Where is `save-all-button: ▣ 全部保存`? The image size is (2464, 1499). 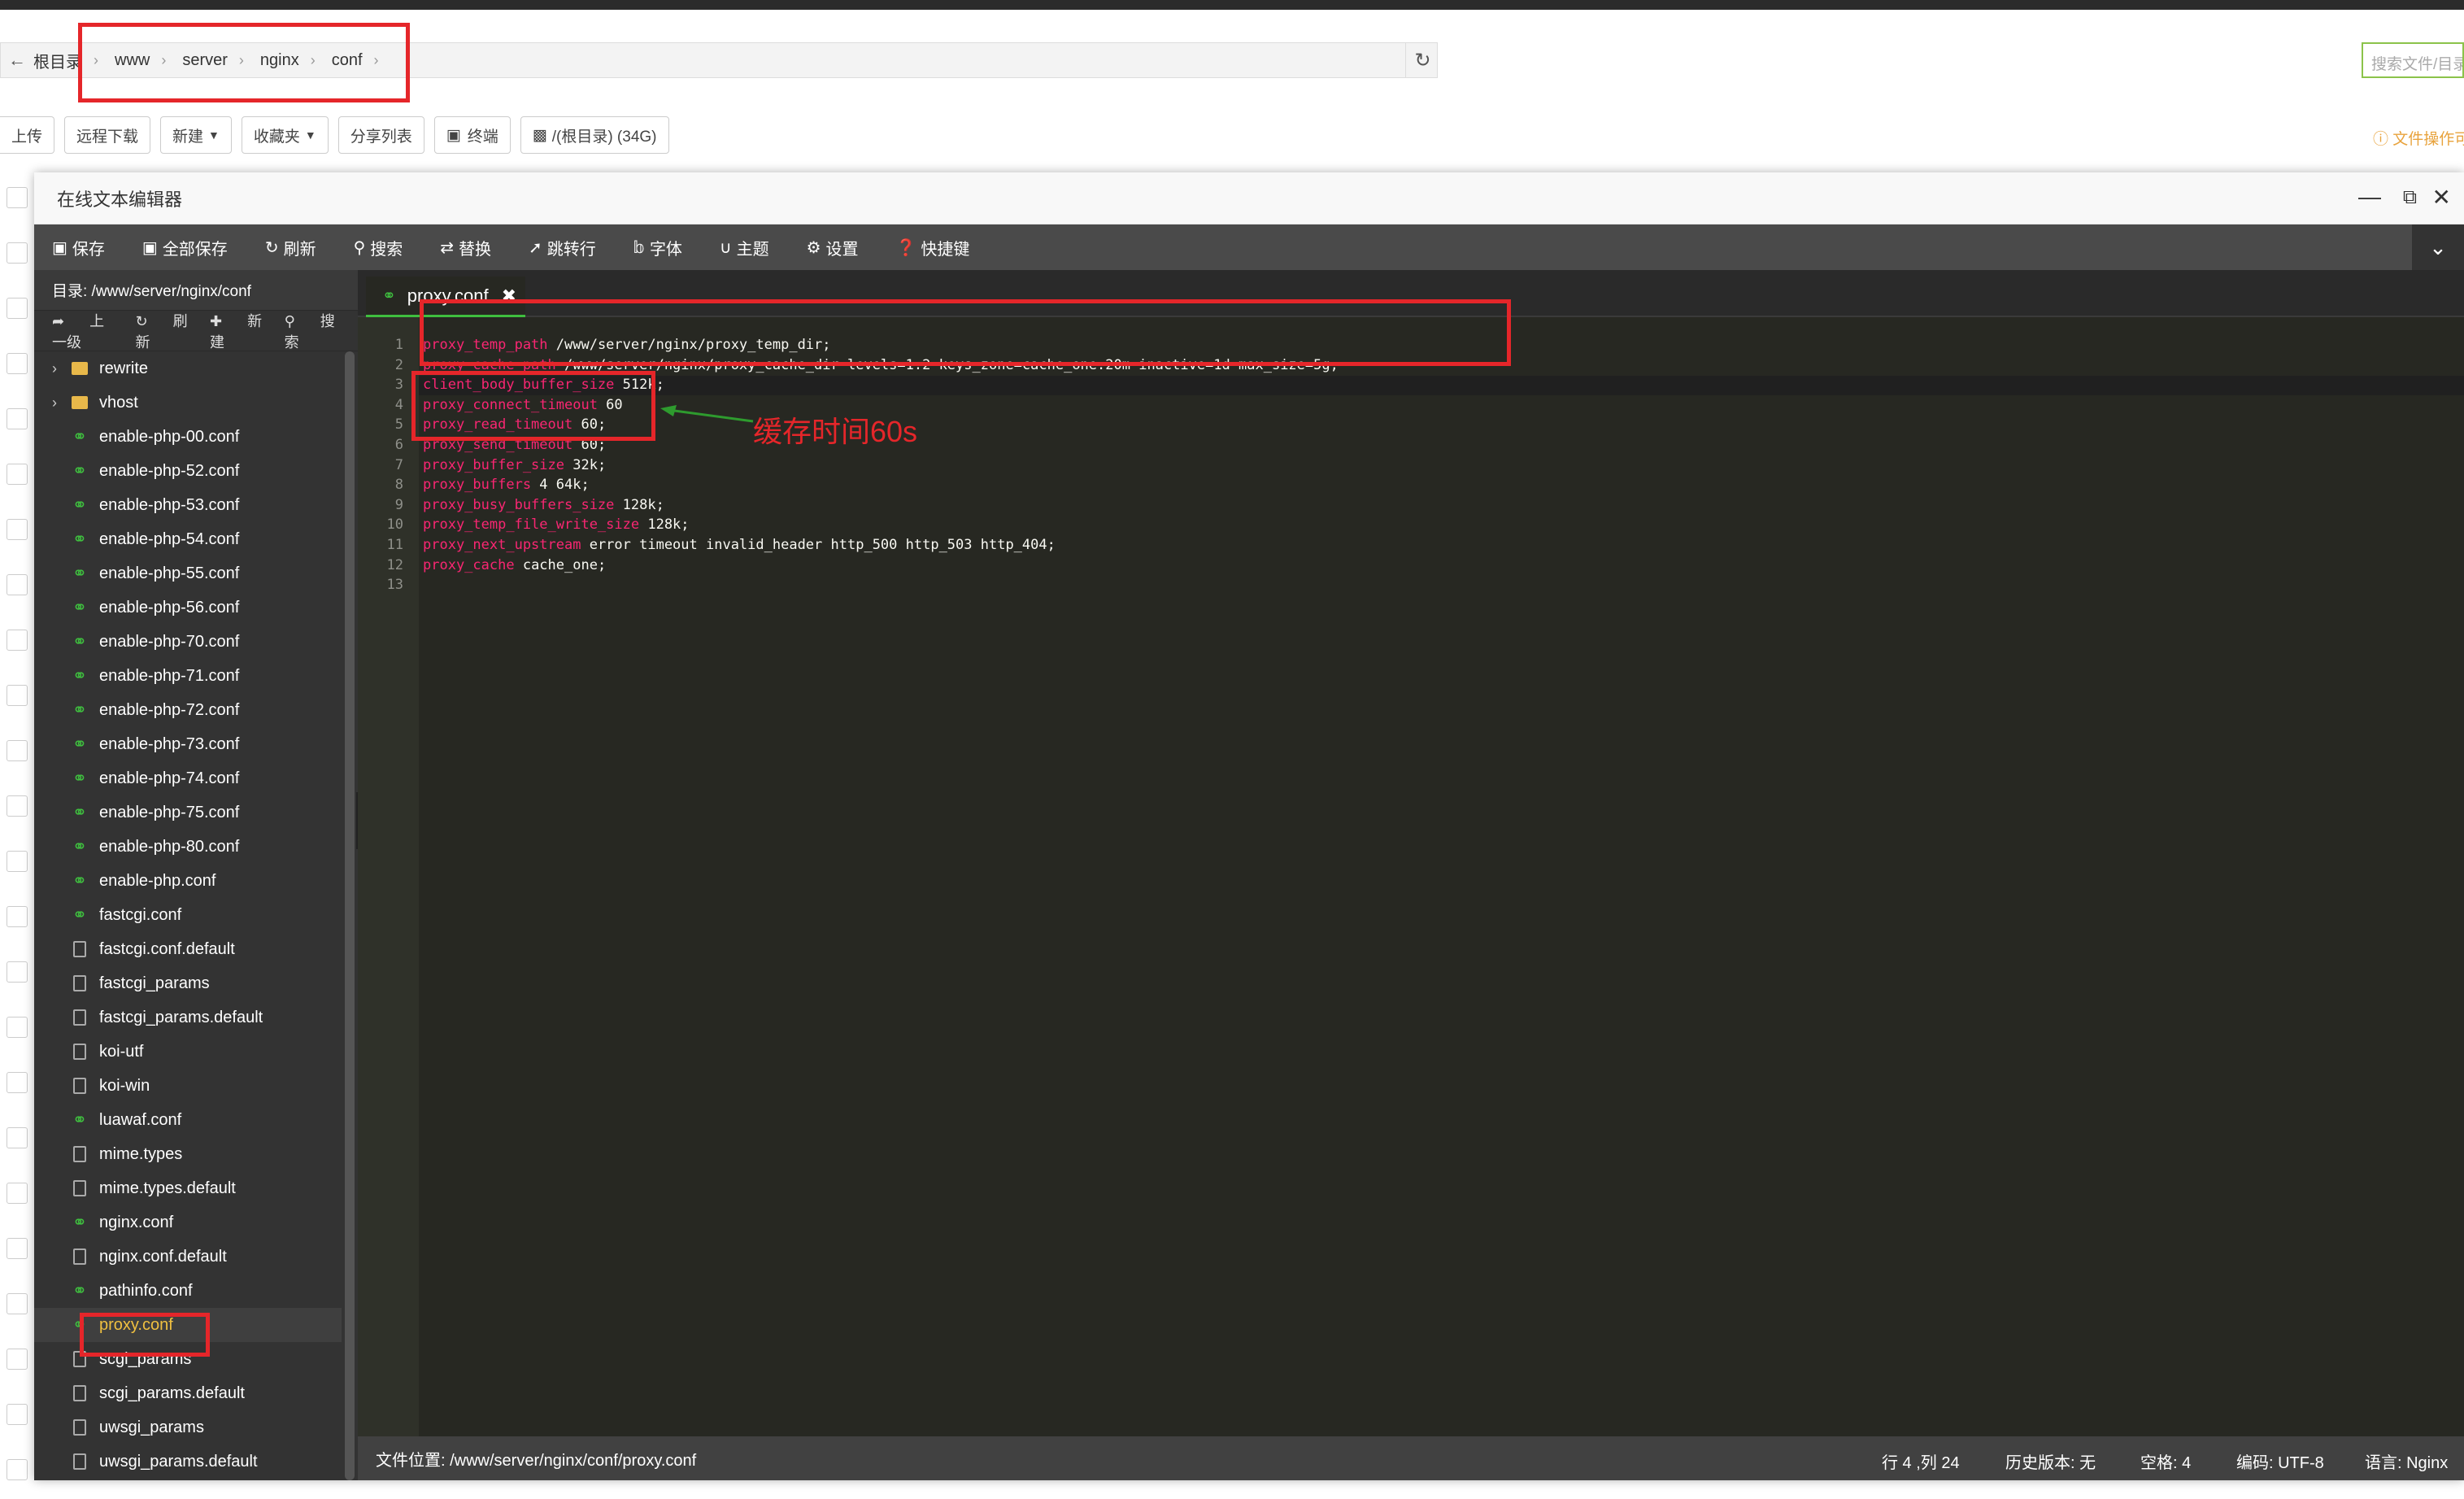 save-all-button: ▣ 全部保存 is located at coordinates (185, 247).